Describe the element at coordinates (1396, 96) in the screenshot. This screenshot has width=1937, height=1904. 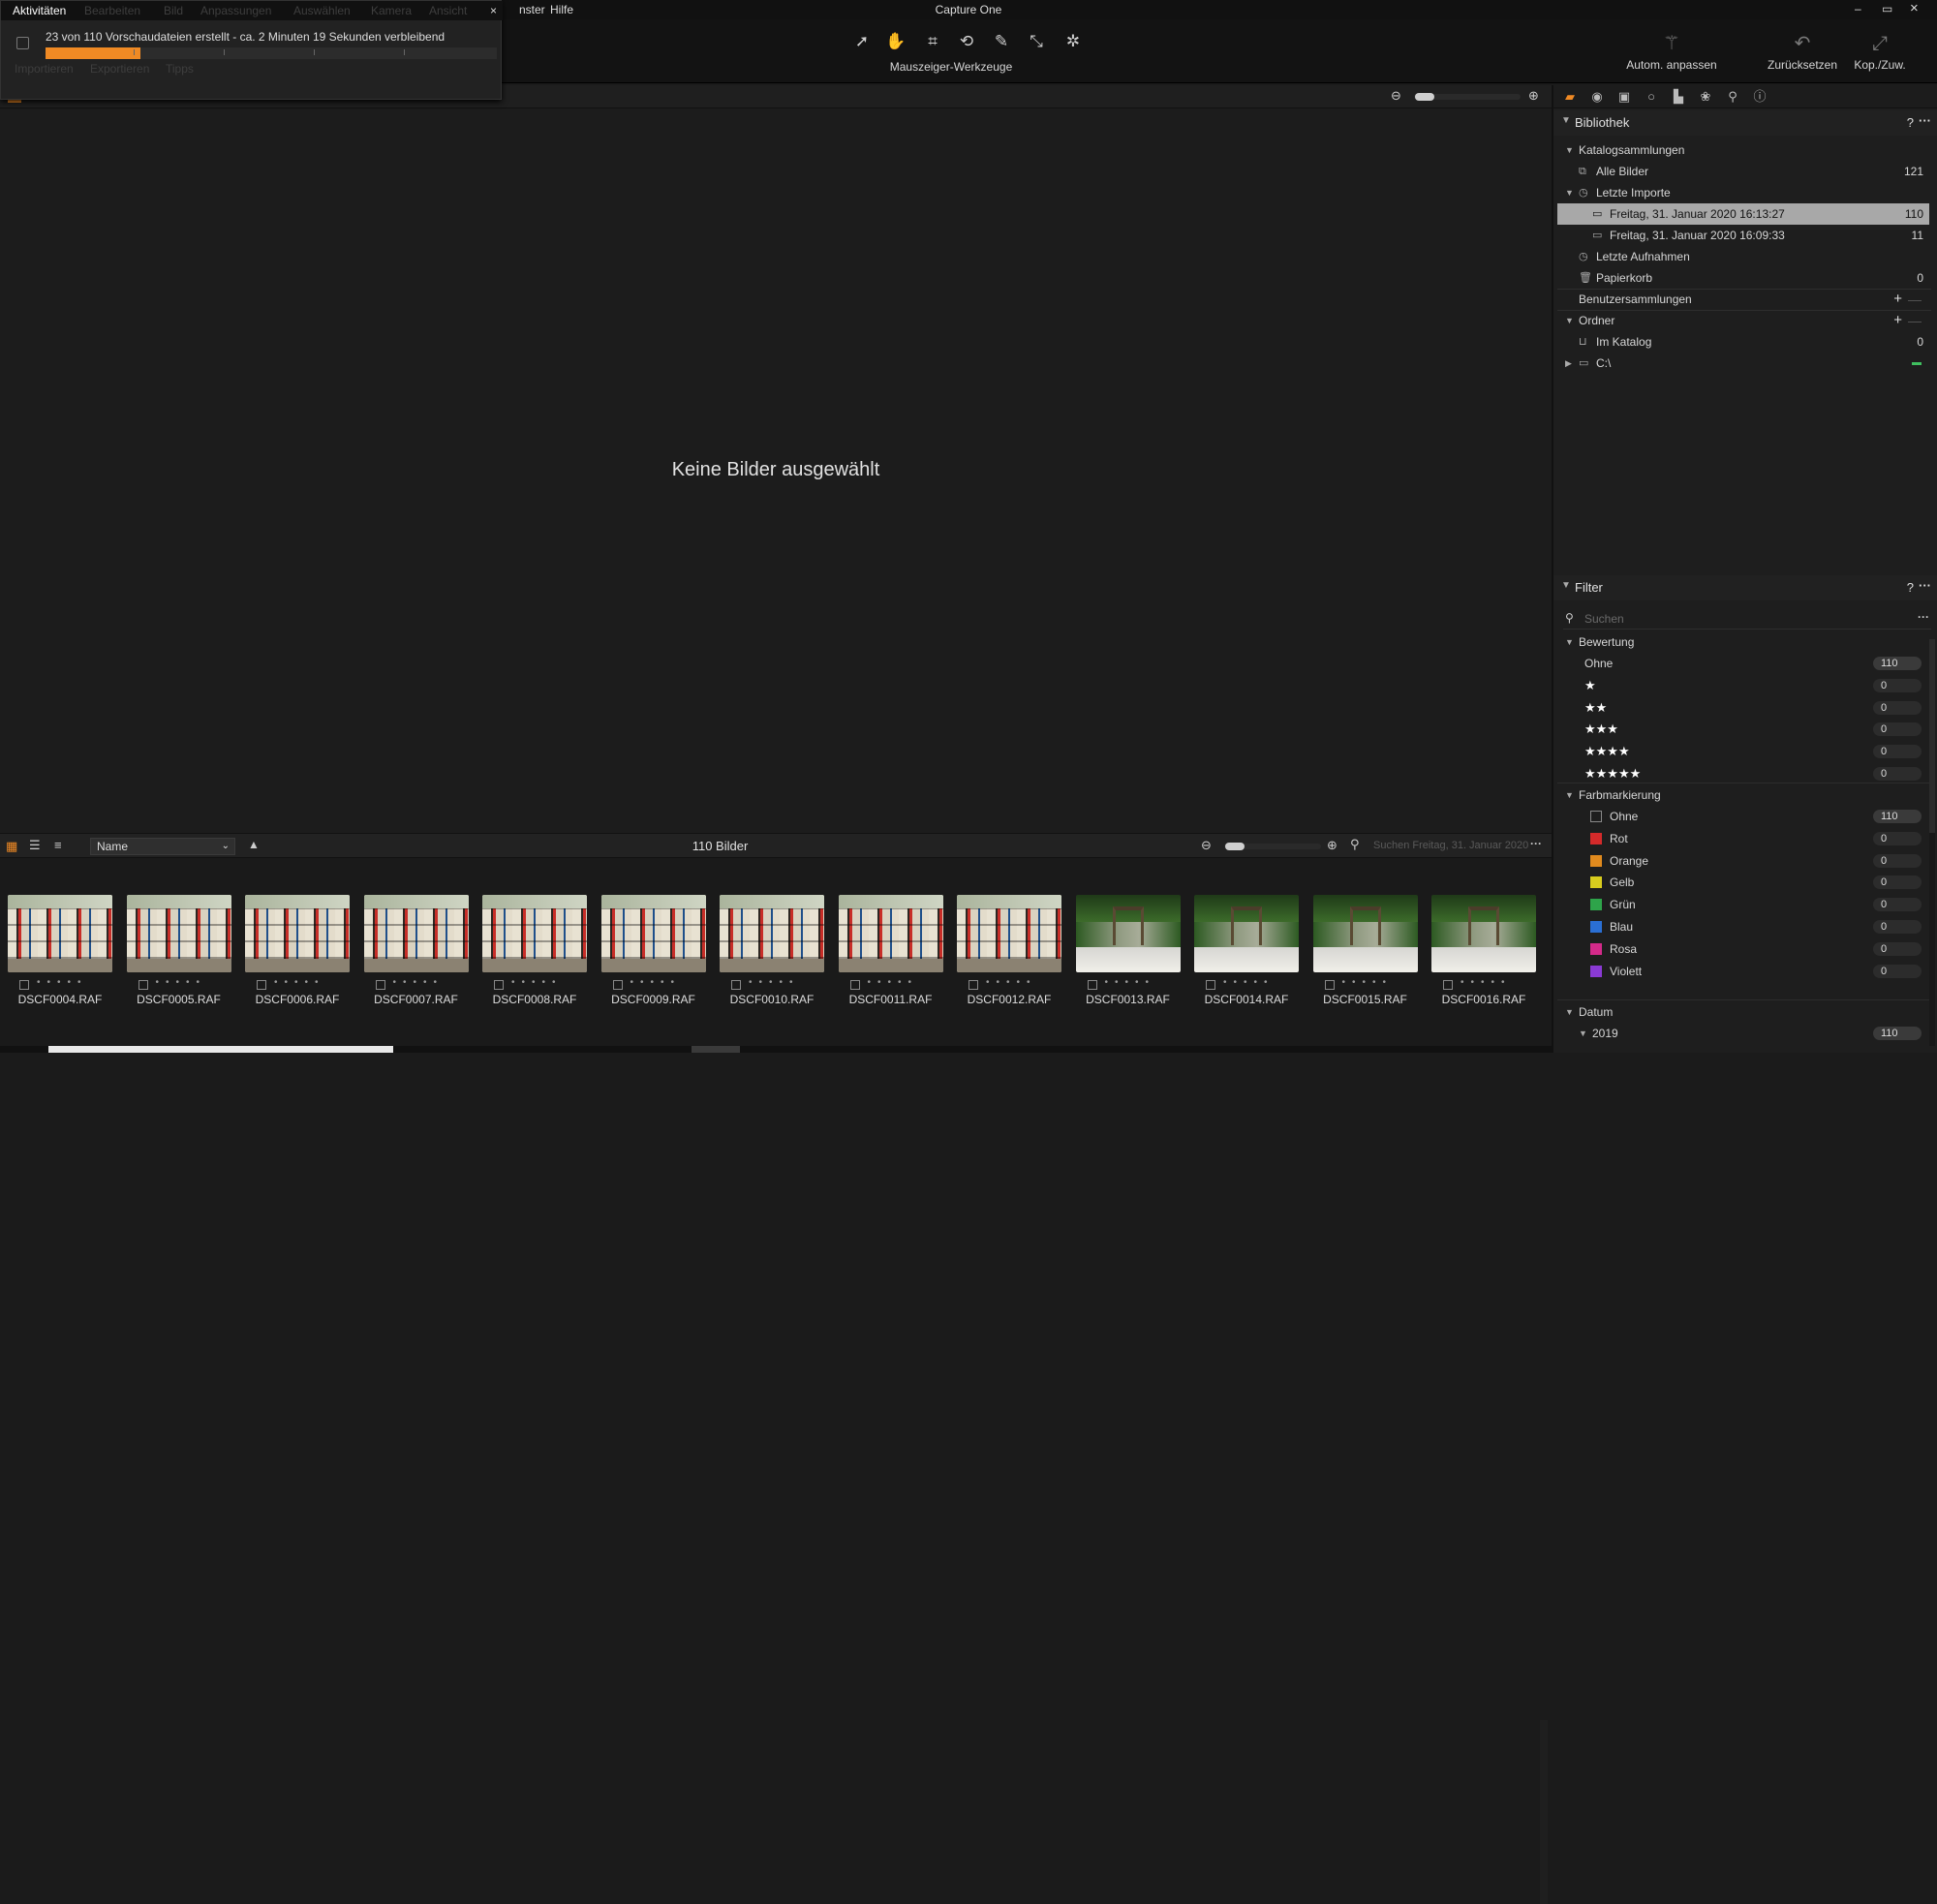
I see `zoom-out-icon: ⊖` at that location.